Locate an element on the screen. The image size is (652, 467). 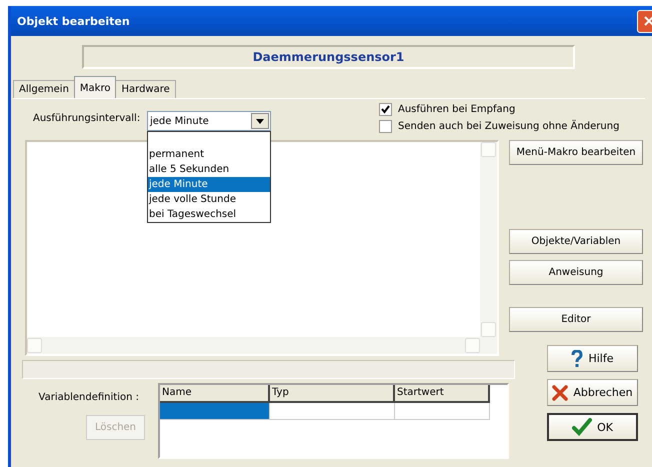
help-icon is located at coordinates (577, 359).